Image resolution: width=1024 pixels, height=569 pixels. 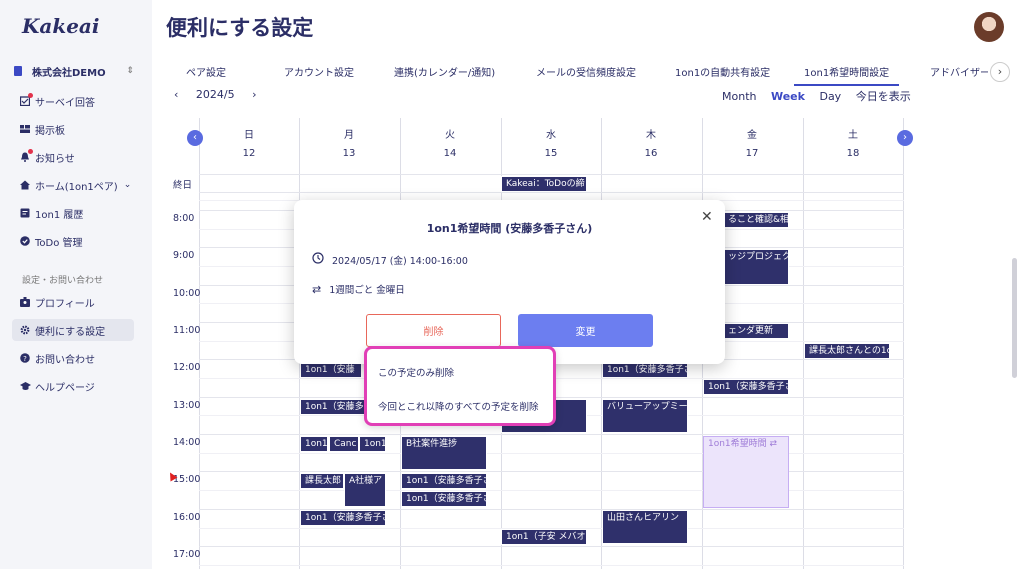 I want to click on calendar-event: A社様ア, so click(x=365, y=490).